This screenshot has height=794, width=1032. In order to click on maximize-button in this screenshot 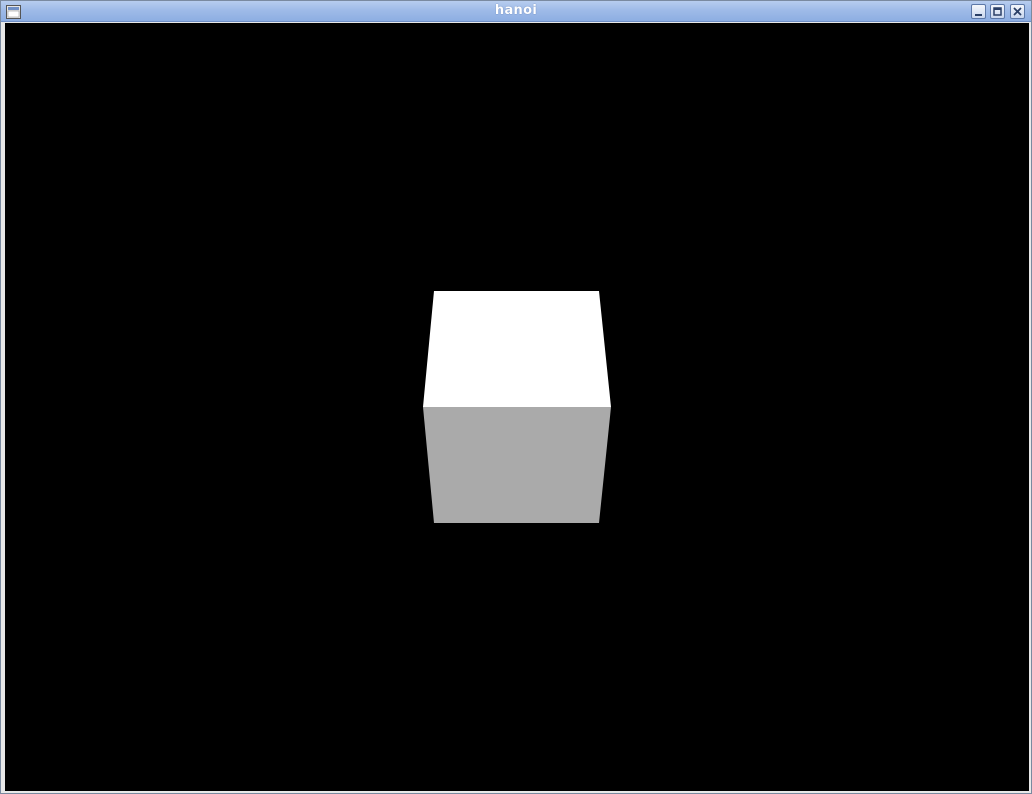, I will do `click(997, 11)`.